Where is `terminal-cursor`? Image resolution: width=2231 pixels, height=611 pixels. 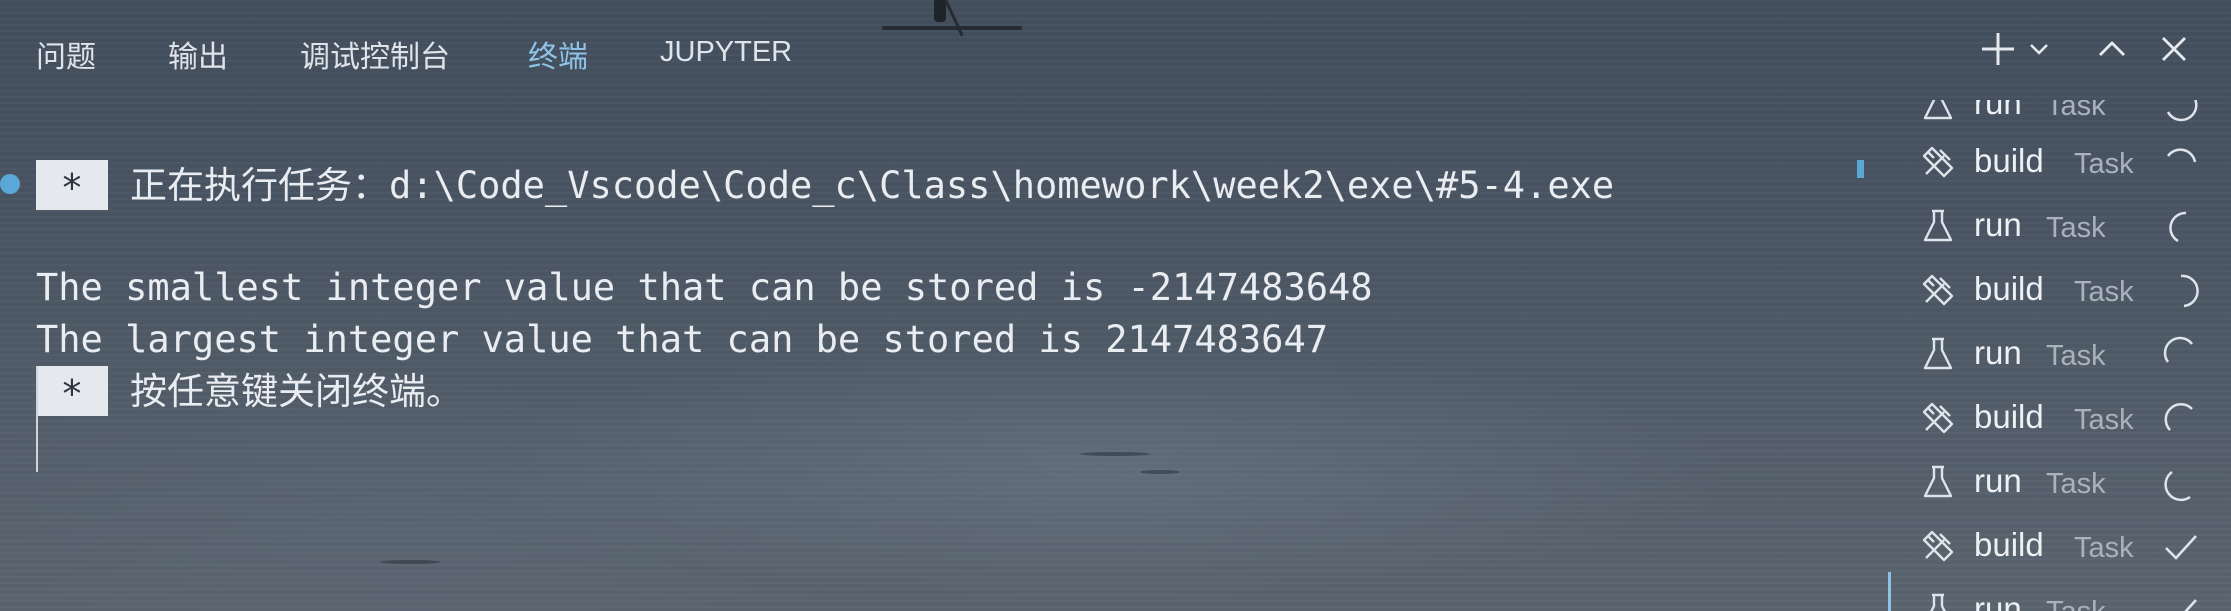 terminal-cursor is located at coordinates (37, 419).